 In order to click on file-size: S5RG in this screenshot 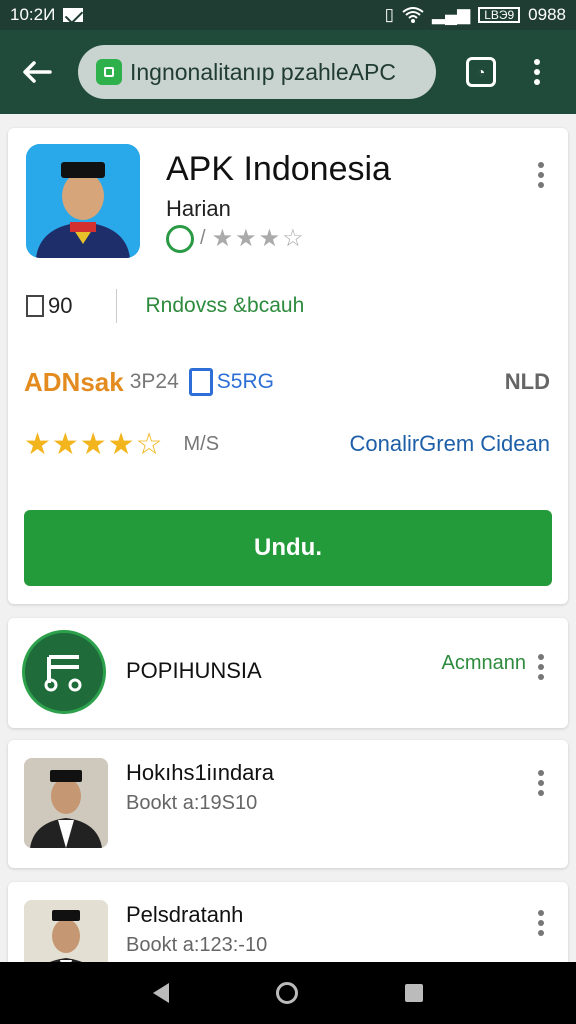, I will do `click(245, 381)`.